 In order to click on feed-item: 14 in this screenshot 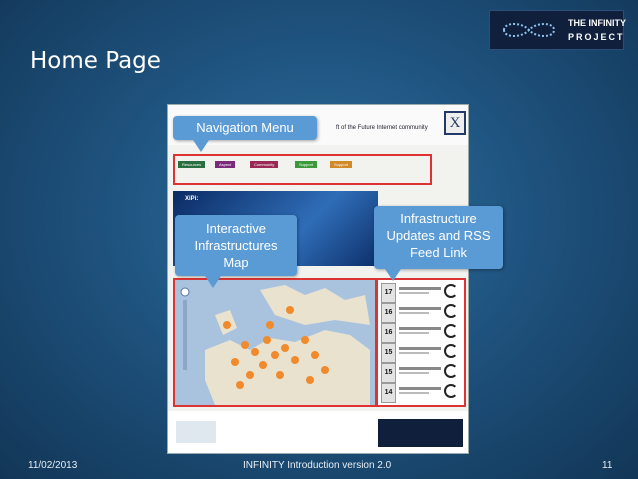, I will do `click(421, 393)`.